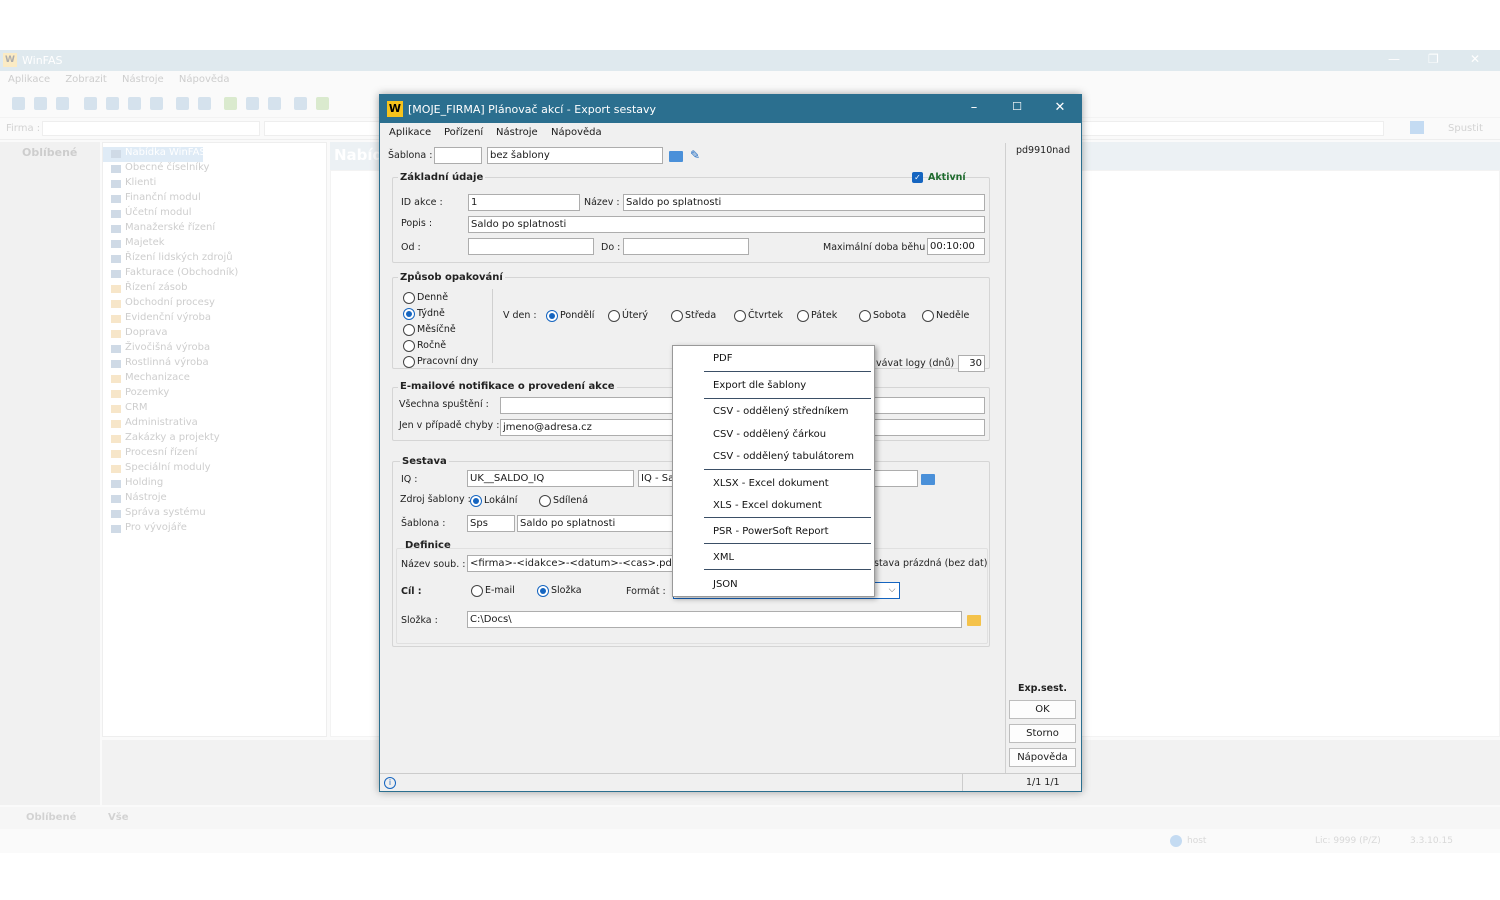 This screenshot has width=1500, height=900. Describe the element at coordinates (214, 244) in the screenshot. I see `tree-item: Majetek` at that location.